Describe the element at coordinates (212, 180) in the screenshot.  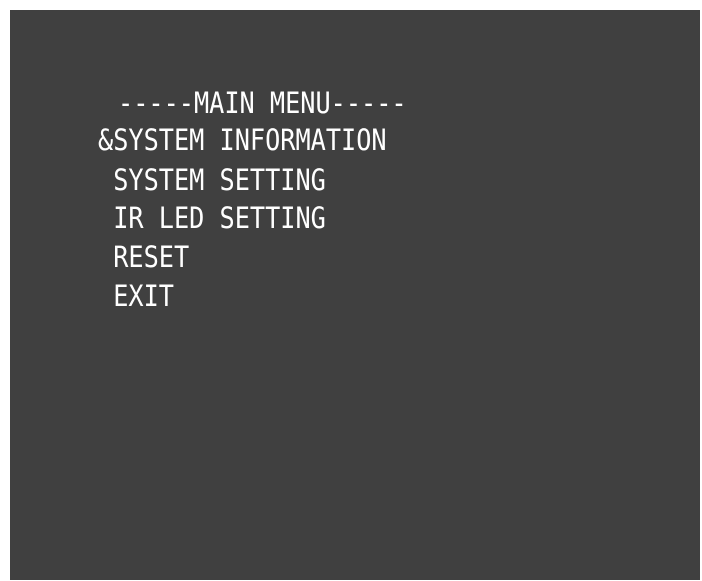
I see `menu-item-system-setting: SYSTEM SETTING` at that location.